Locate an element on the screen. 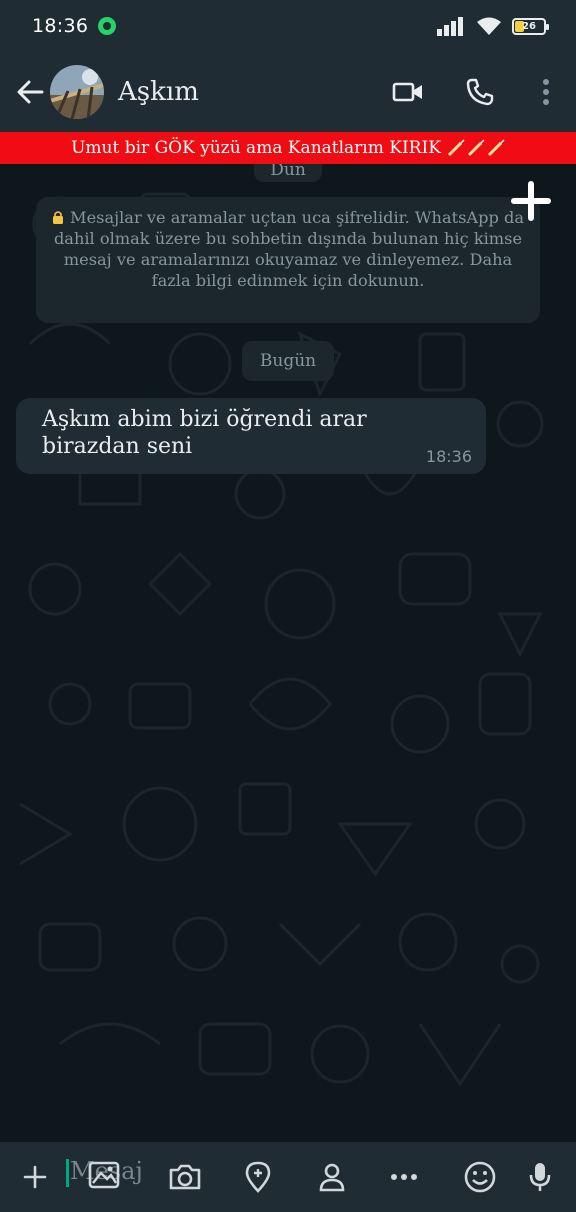 This screenshot has height=1212, width=576. text-caret is located at coordinates (67, 1173).